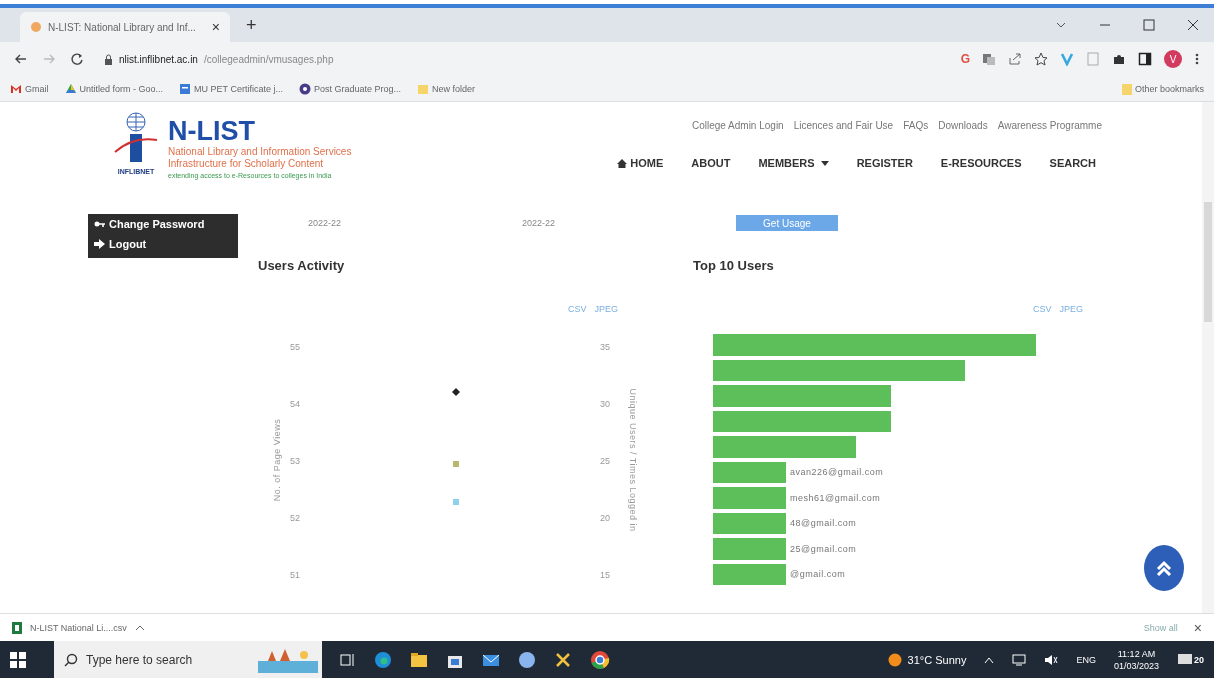  Describe the element at coordinates (1086, 659) in the screenshot. I see `language-indicator: ENG` at that location.